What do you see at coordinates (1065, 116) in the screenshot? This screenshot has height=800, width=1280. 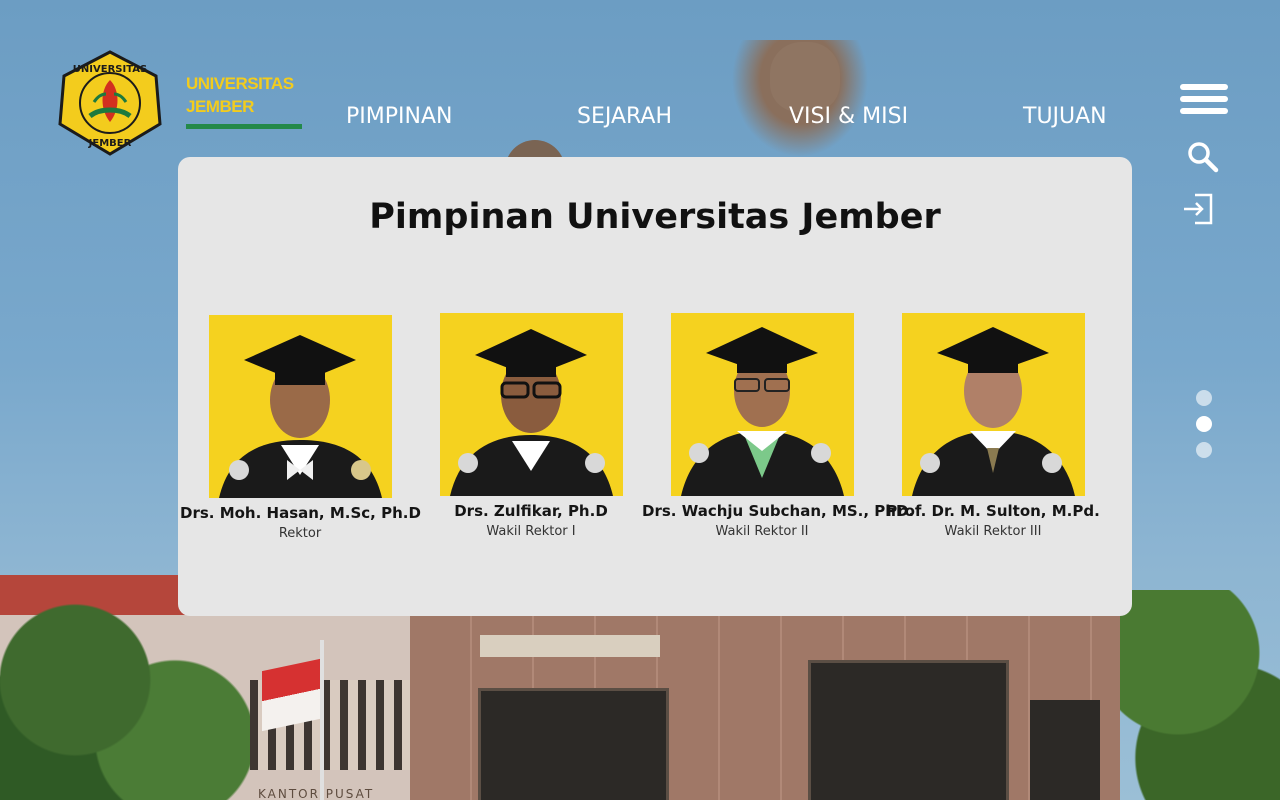 I see `nav-tujuan: TUJUAN` at bounding box center [1065, 116].